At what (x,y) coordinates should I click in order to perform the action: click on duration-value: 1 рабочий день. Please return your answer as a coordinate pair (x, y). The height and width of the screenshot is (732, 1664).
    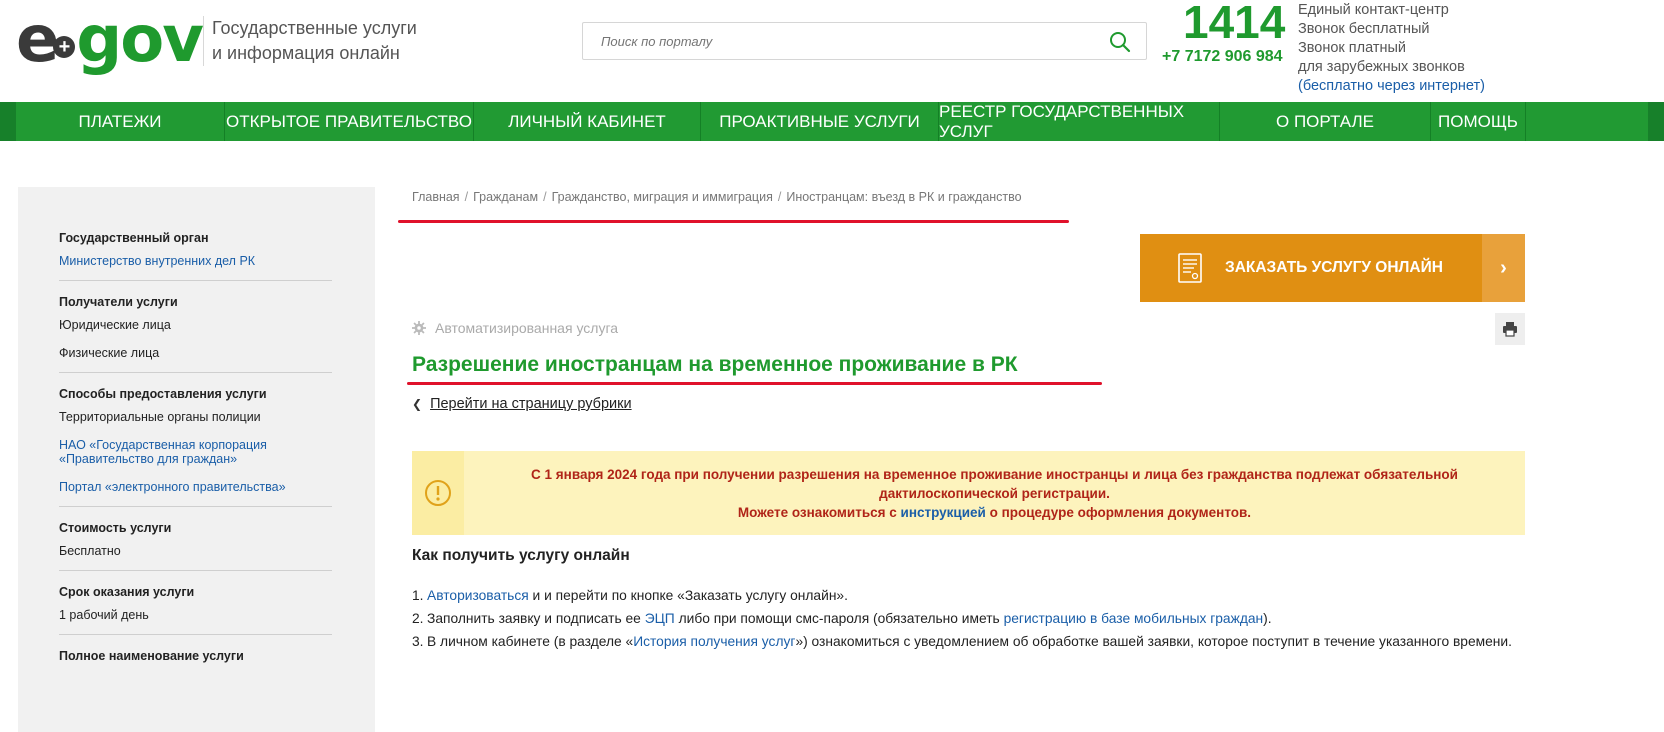
    Looking at the image, I should click on (104, 615).